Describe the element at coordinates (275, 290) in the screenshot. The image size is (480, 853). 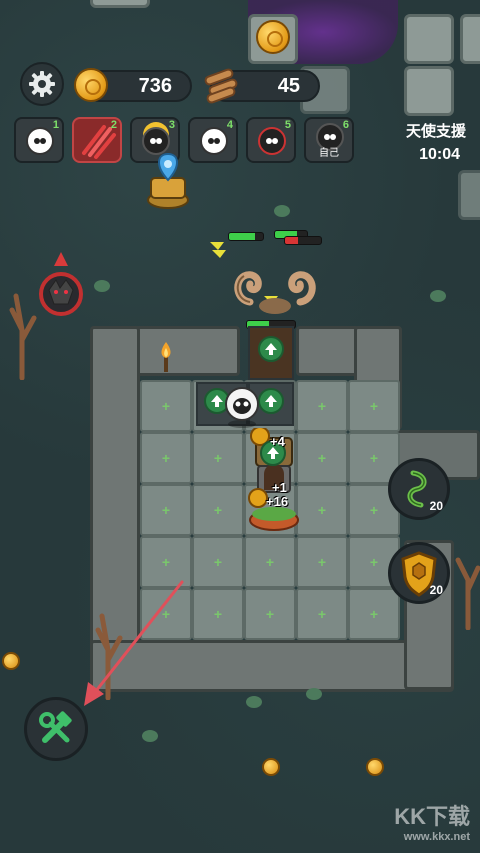
I see `horned-beast-enemy` at that location.